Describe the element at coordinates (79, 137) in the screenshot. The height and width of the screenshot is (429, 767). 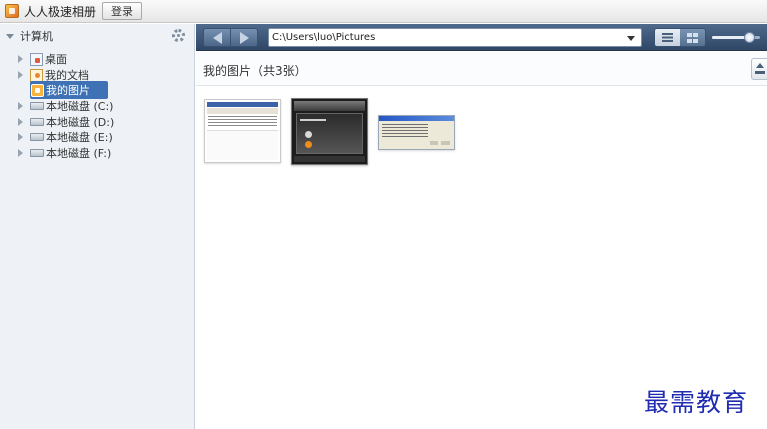
I see `sidebar-item-label: 本地磁盘 (E:)` at that location.